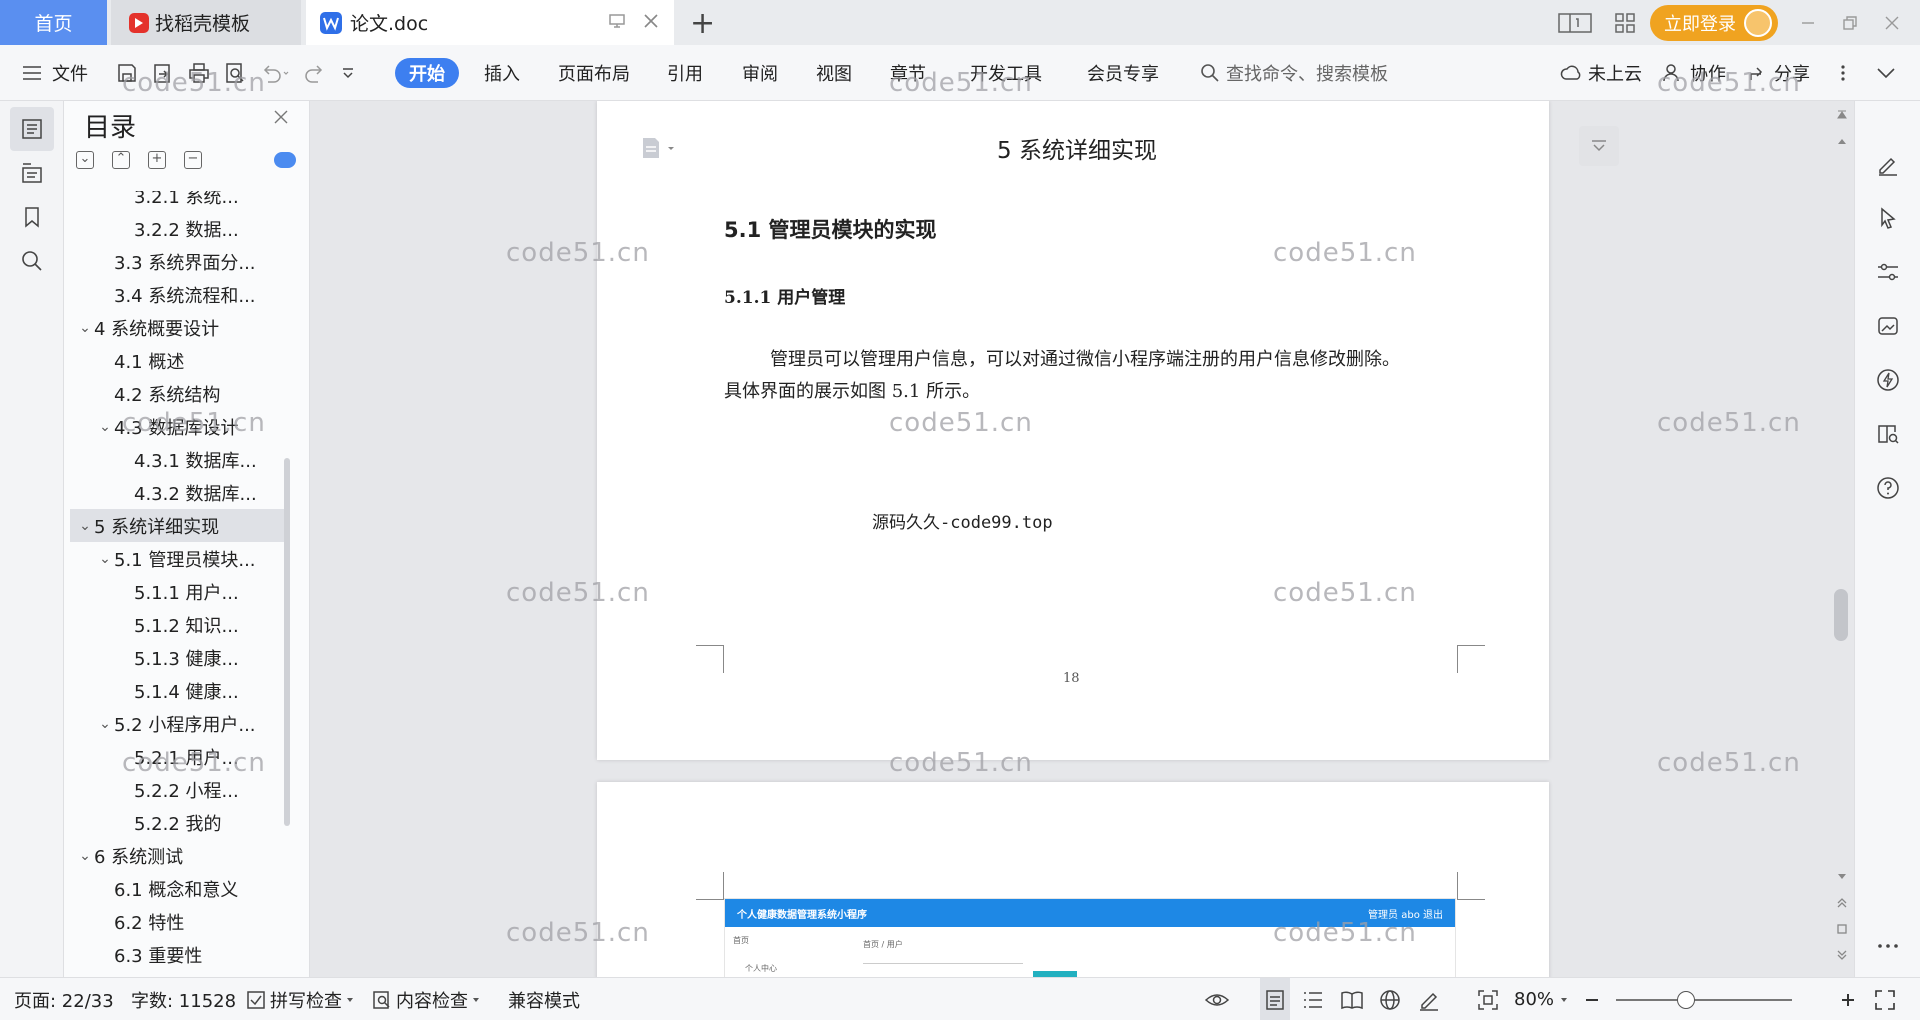 This screenshot has height=1020, width=1920. What do you see at coordinates (1888, 946) in the screenshot?
I see `more-tools-button` at bounding box center [1888, 946].